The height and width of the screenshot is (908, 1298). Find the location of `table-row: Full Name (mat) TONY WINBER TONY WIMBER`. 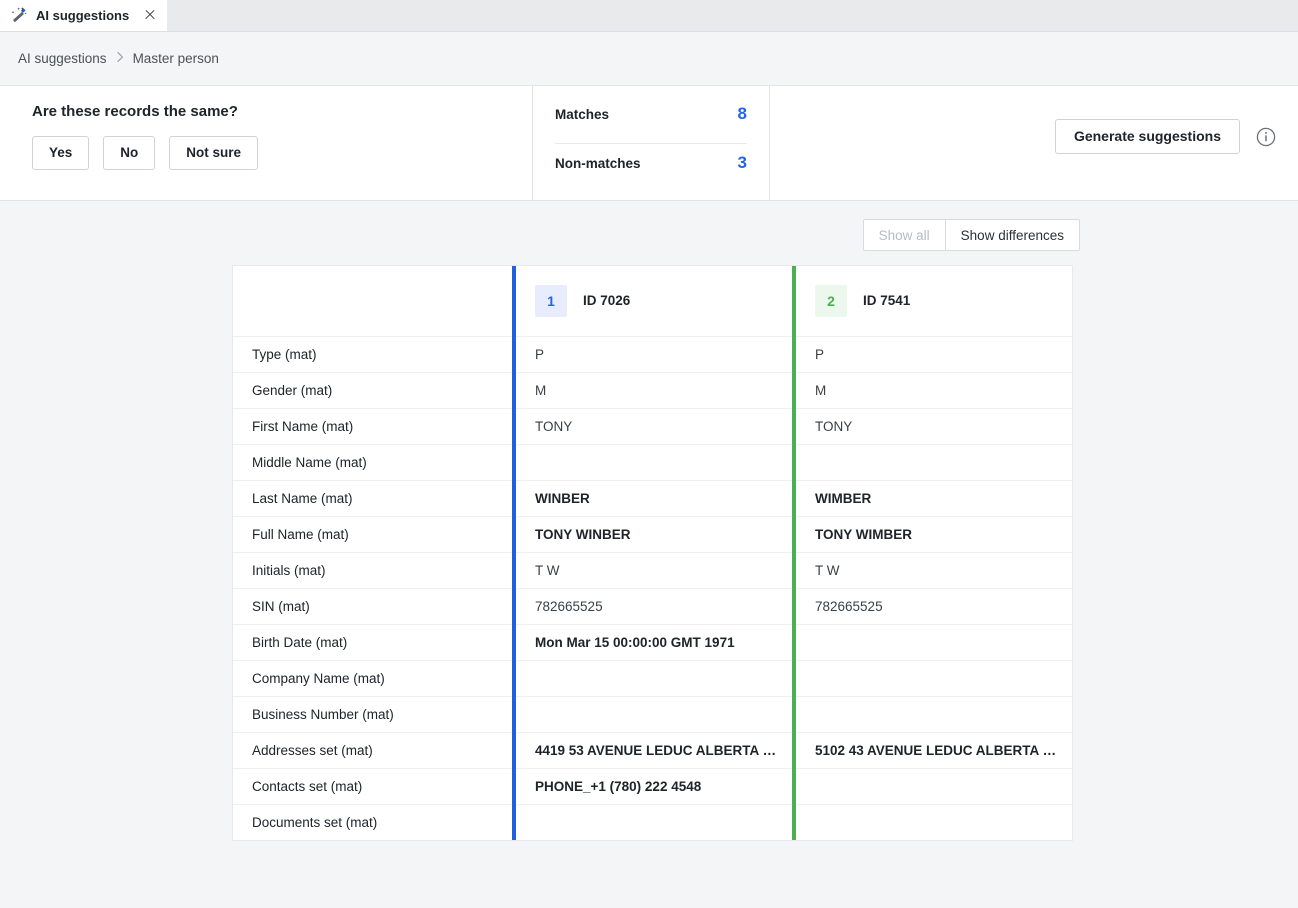

table-row: Full Name (mat) TONY WINBER TONY WIMBER is located at coordinates (652, 534).